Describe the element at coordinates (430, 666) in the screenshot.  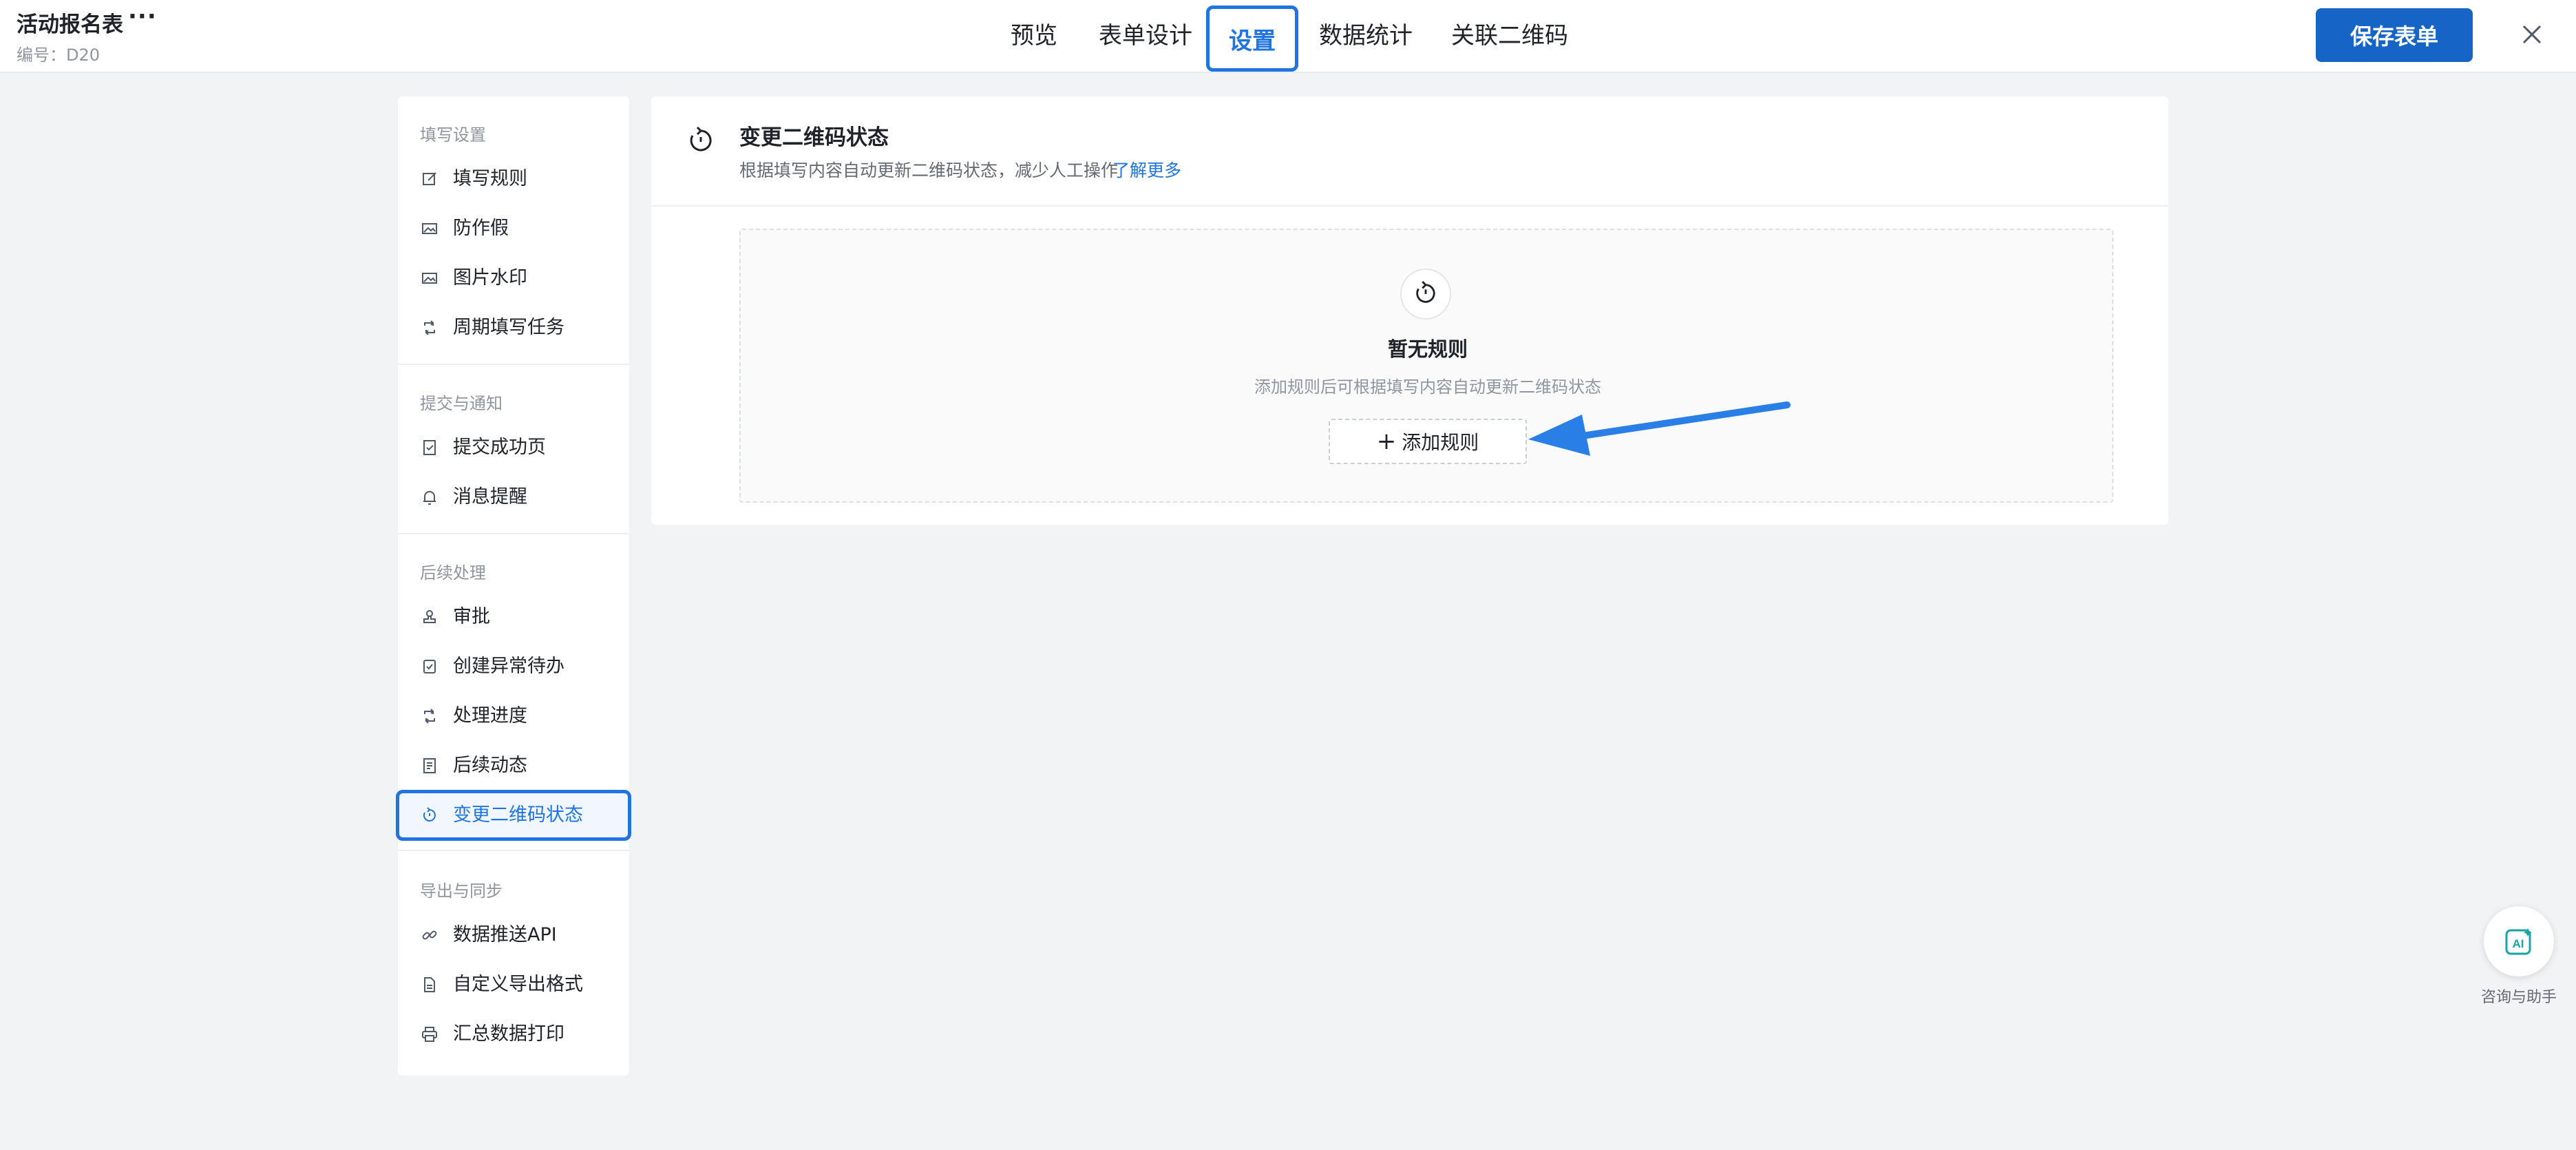
I see `task-icon` at that location.